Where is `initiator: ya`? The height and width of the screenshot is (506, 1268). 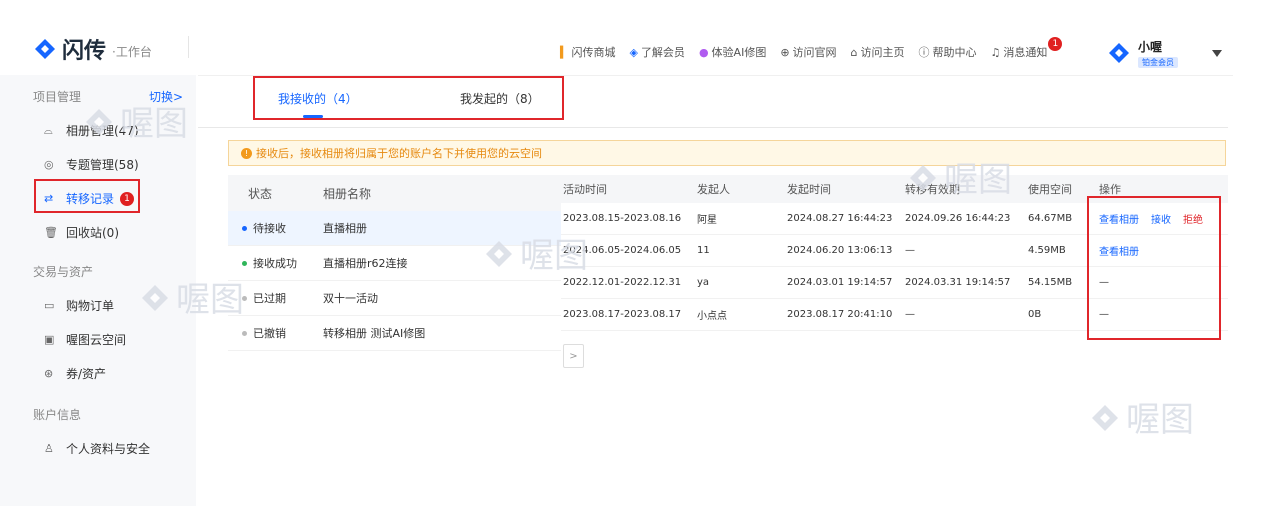
initiator: ya is located at coordinates (703, 282).